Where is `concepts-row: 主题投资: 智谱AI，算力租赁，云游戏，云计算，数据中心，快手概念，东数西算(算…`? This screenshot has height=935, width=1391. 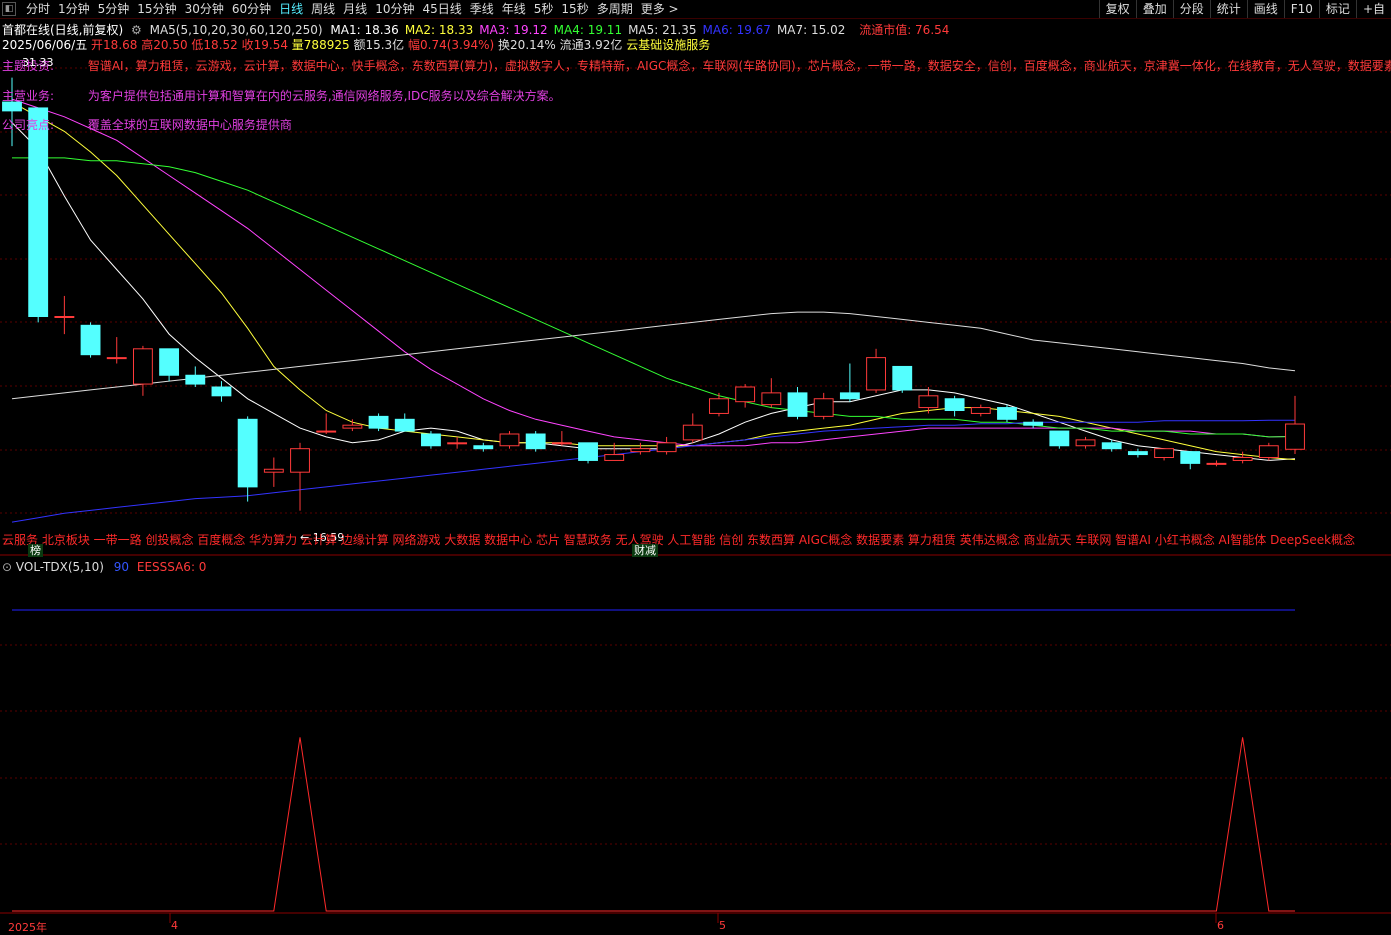 concepts-row: 主题投资: 智谱AI，算力租赁，云游戏，云计算，数据中心，快手概念，东数西算(算… is located at coordinates (696, 65).